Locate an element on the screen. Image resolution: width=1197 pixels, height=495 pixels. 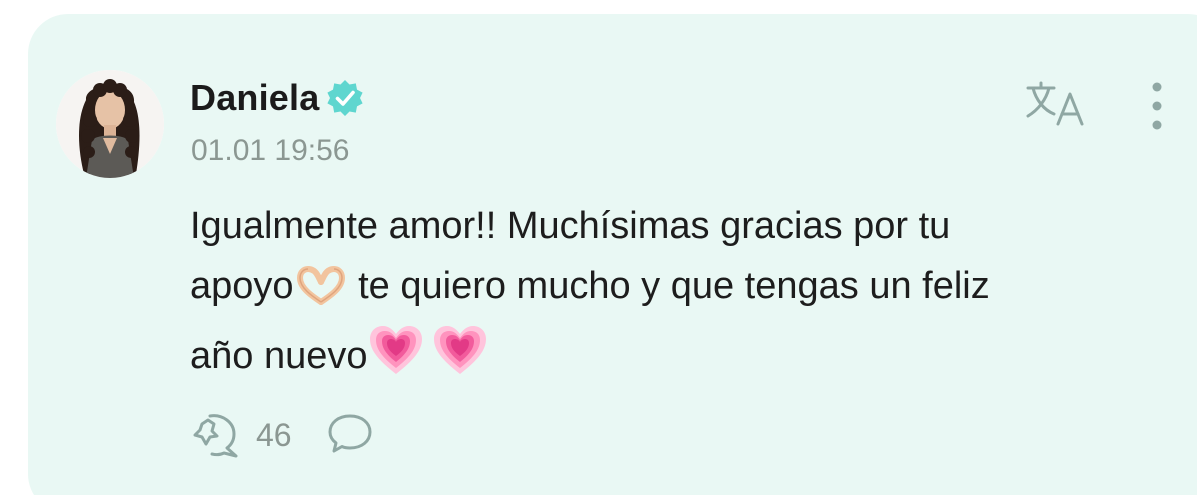
translate-icon is located at coordinates (1055, 103).